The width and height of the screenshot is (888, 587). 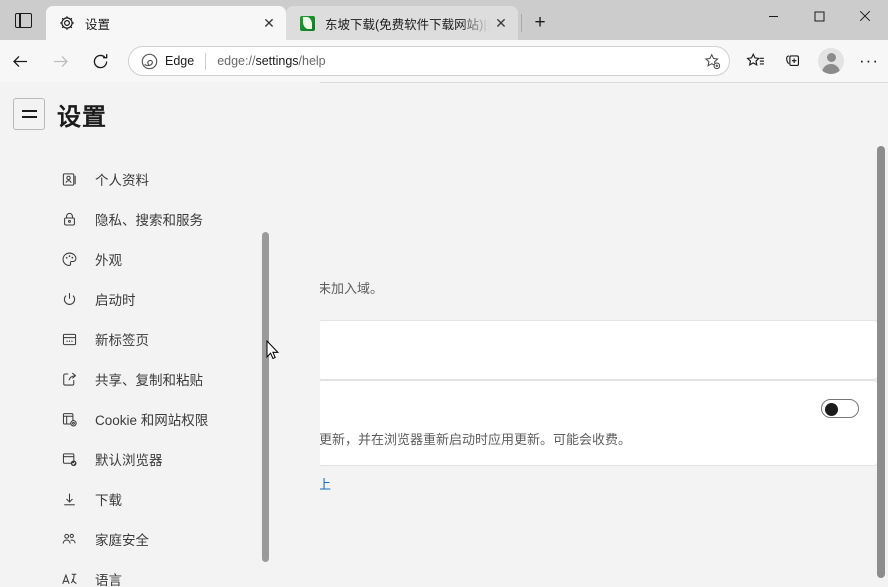 I want to click on power-icon, so click(x=69, y=299).